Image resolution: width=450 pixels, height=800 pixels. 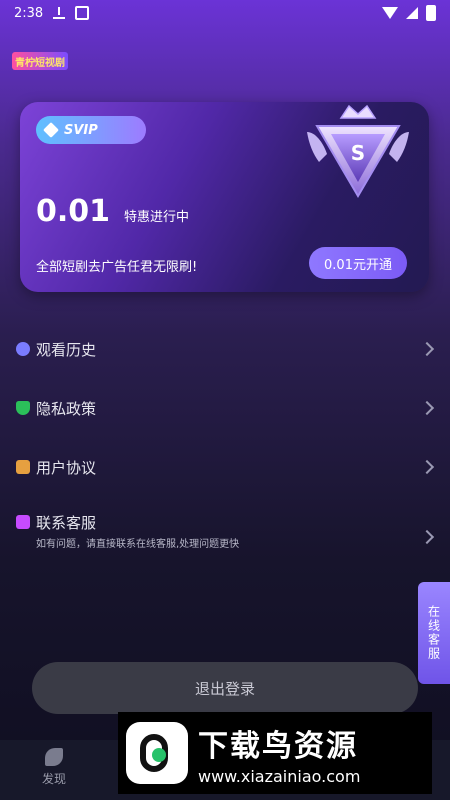 What do you see at coordinates (66, 349) in the screenshot?
I see `menu-item-label: 观看历史` at bounding box center [66, 349].